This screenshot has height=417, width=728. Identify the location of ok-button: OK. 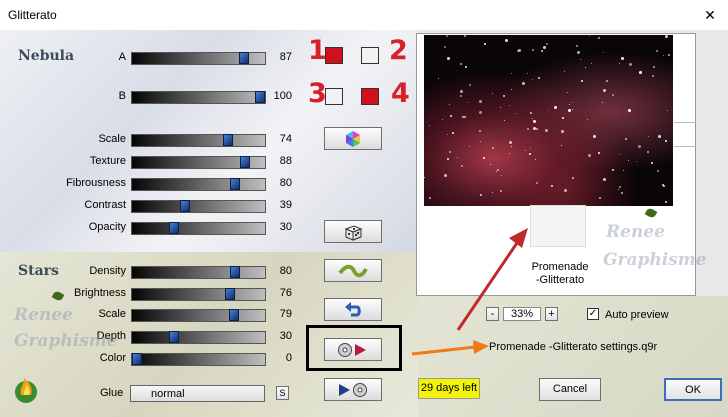
(693, 389).